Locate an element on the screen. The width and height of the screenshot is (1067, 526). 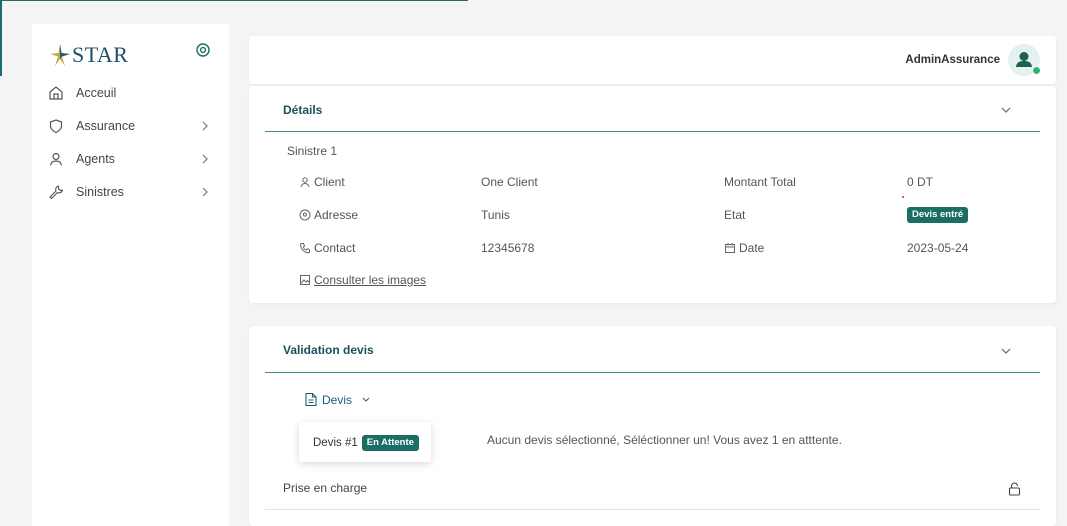
address-label: Adresse is located at coordinates (328, 215).